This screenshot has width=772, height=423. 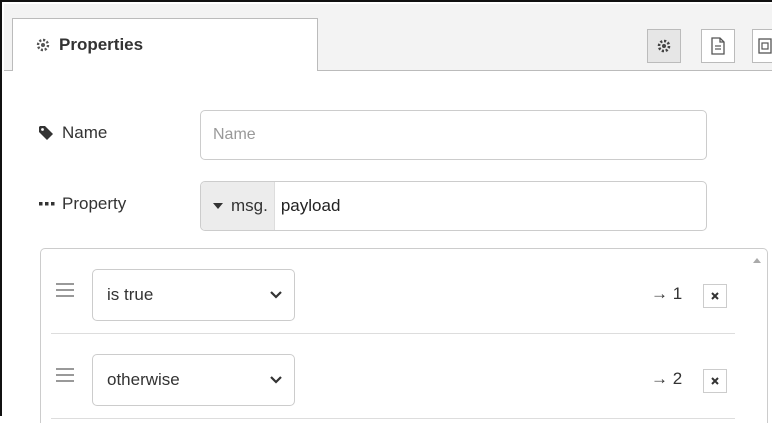 What do you see at coordinates (453, 206) in the screenshot?
I see `property-input: msg. payload` at bounding box center [453, 206].